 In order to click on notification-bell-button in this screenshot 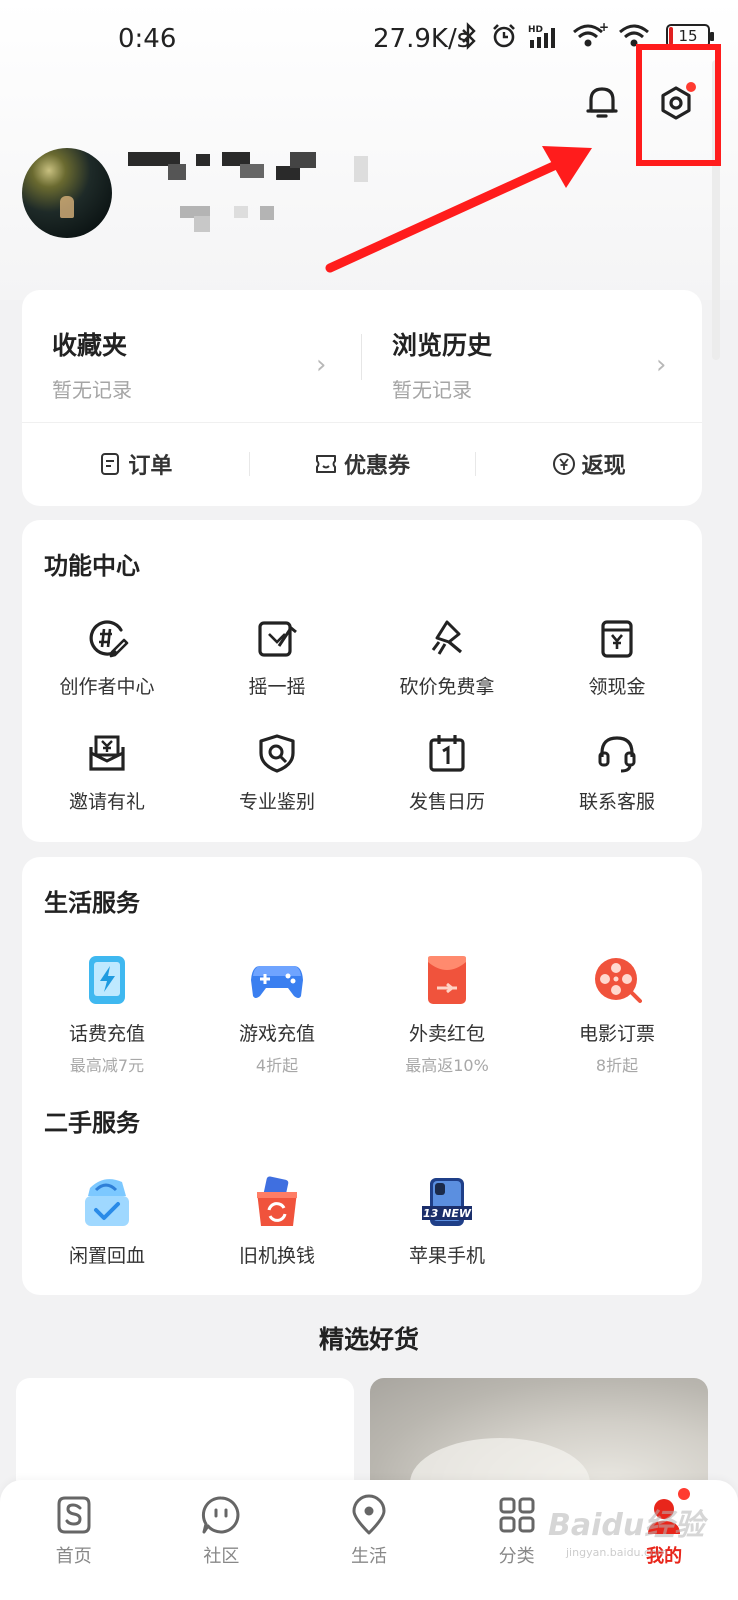, I will do `click(602, 102)`.